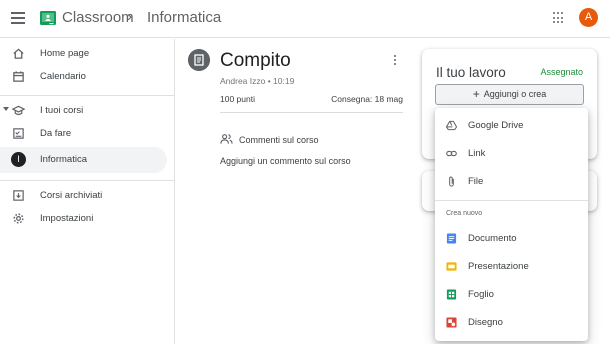  What do you see at coordinates (498, 266) in the screenshot?
I see `menu-item-label: Presentazione` at bounding box center [498, 266].